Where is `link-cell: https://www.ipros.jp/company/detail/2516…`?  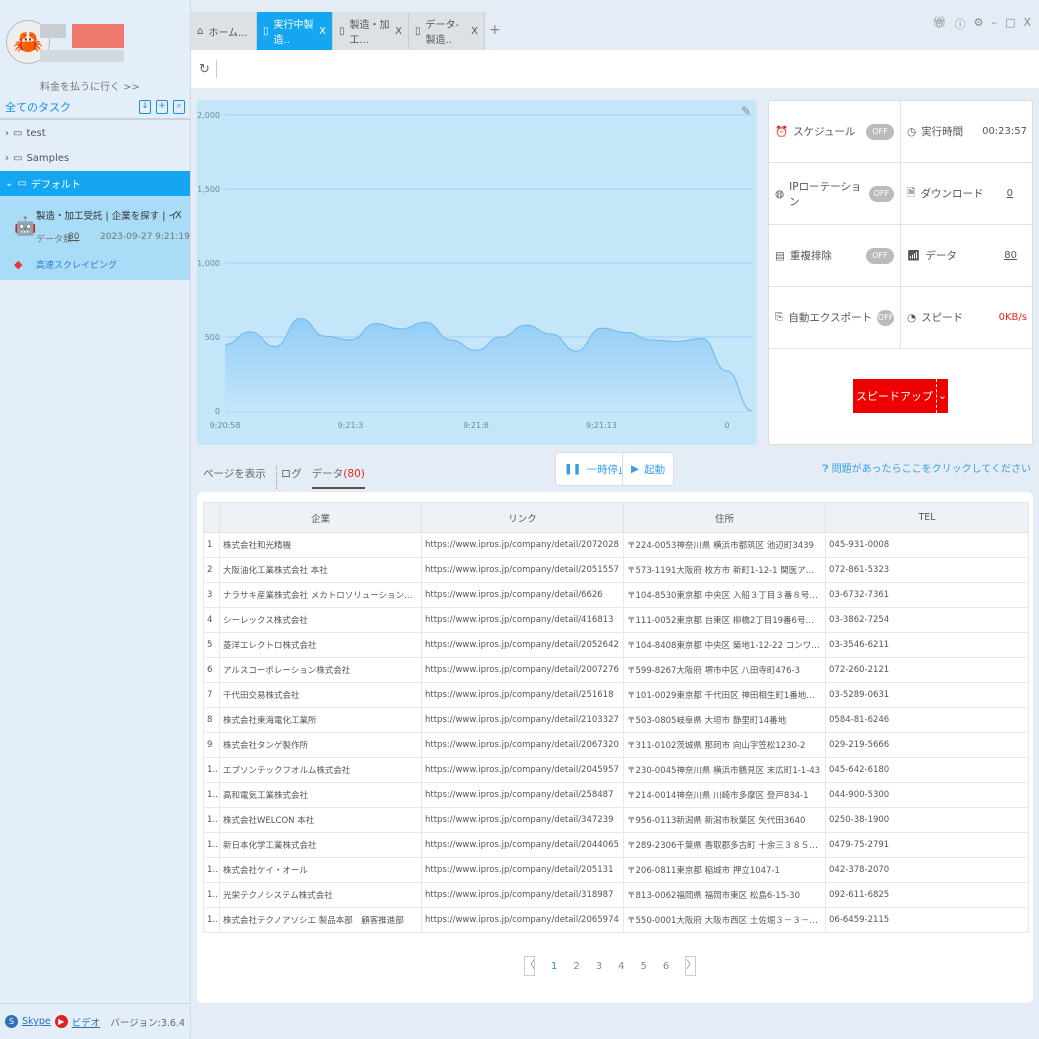 link-cell: https://www.ipros.jp/company/detail/2516… is located at coordinates (522, 695).